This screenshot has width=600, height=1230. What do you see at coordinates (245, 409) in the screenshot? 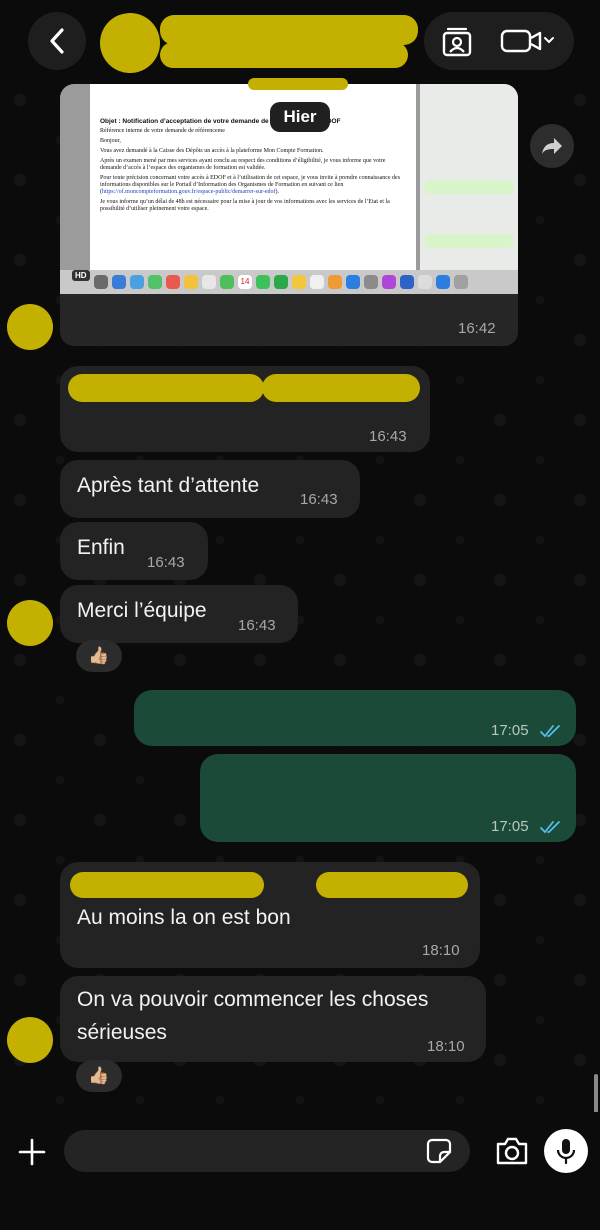
I see `message-bubble-incoming: 16:43` at bounding box center [245, 409].